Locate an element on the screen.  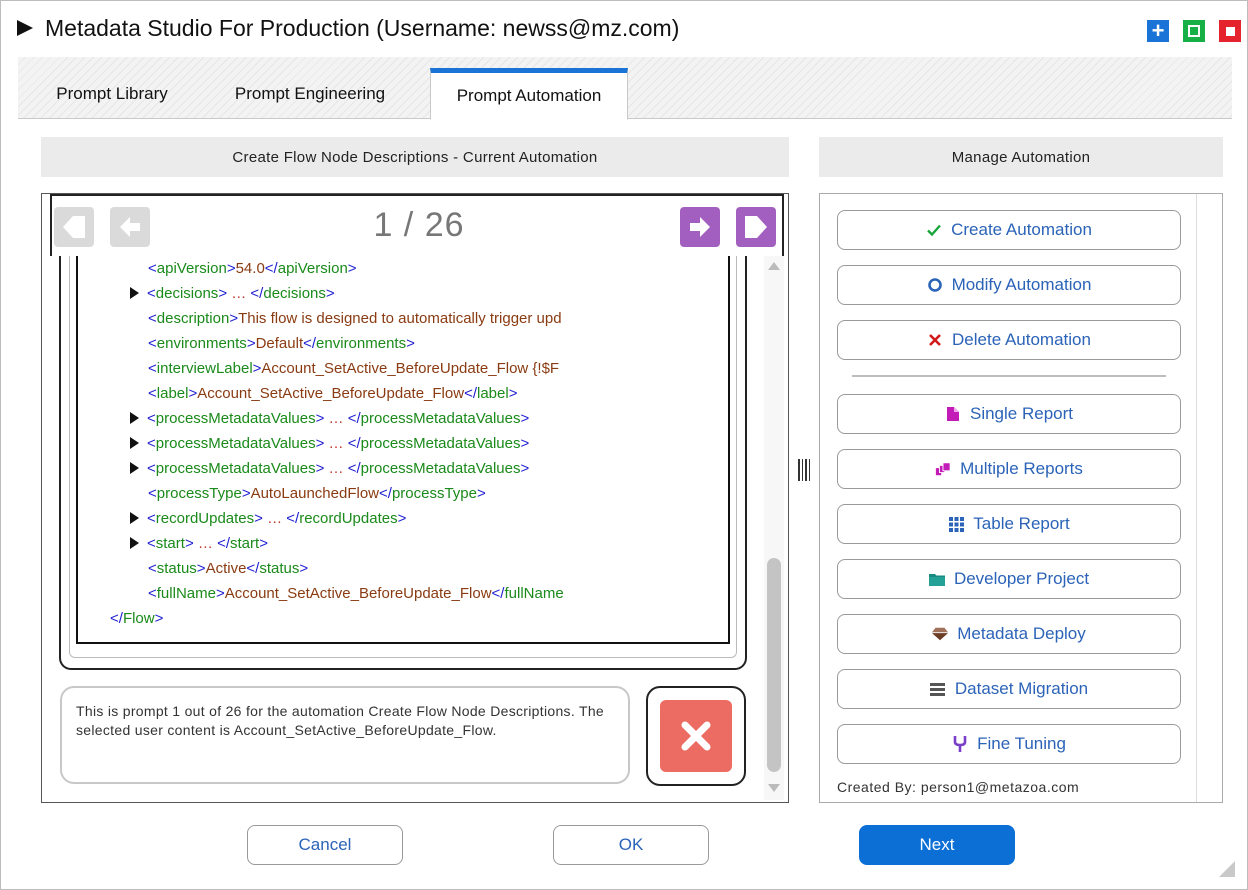
tab-prompt-library: Prompt Library is located at coordinates (112, 94).